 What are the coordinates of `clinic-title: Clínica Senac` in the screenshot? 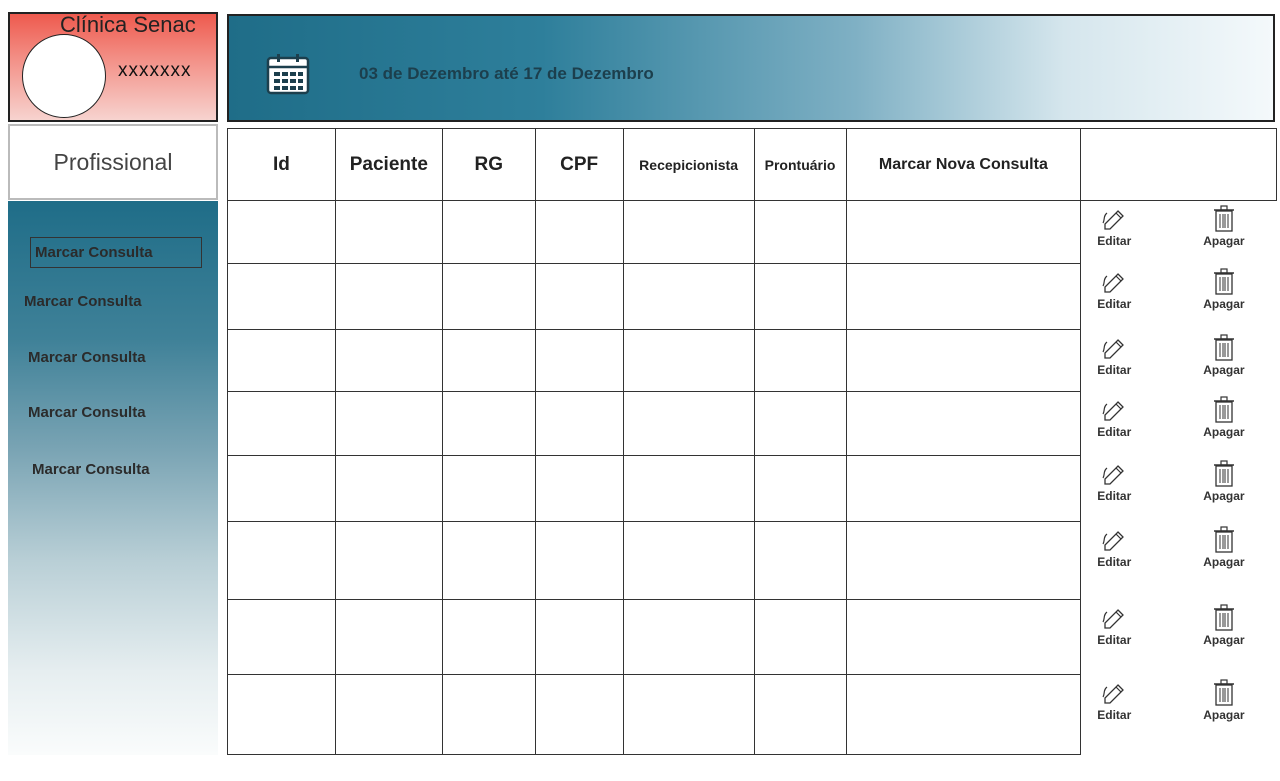 It's located at (128, 24).